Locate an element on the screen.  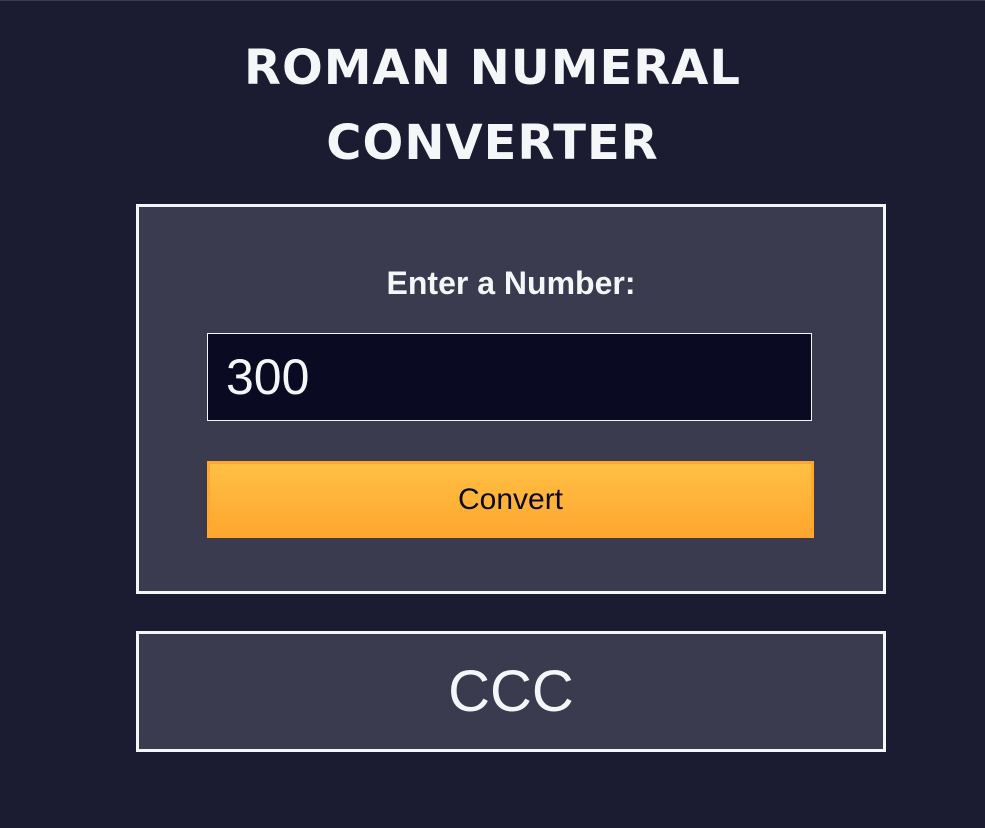
output-display: CCC is located at coordinates (511, 691).